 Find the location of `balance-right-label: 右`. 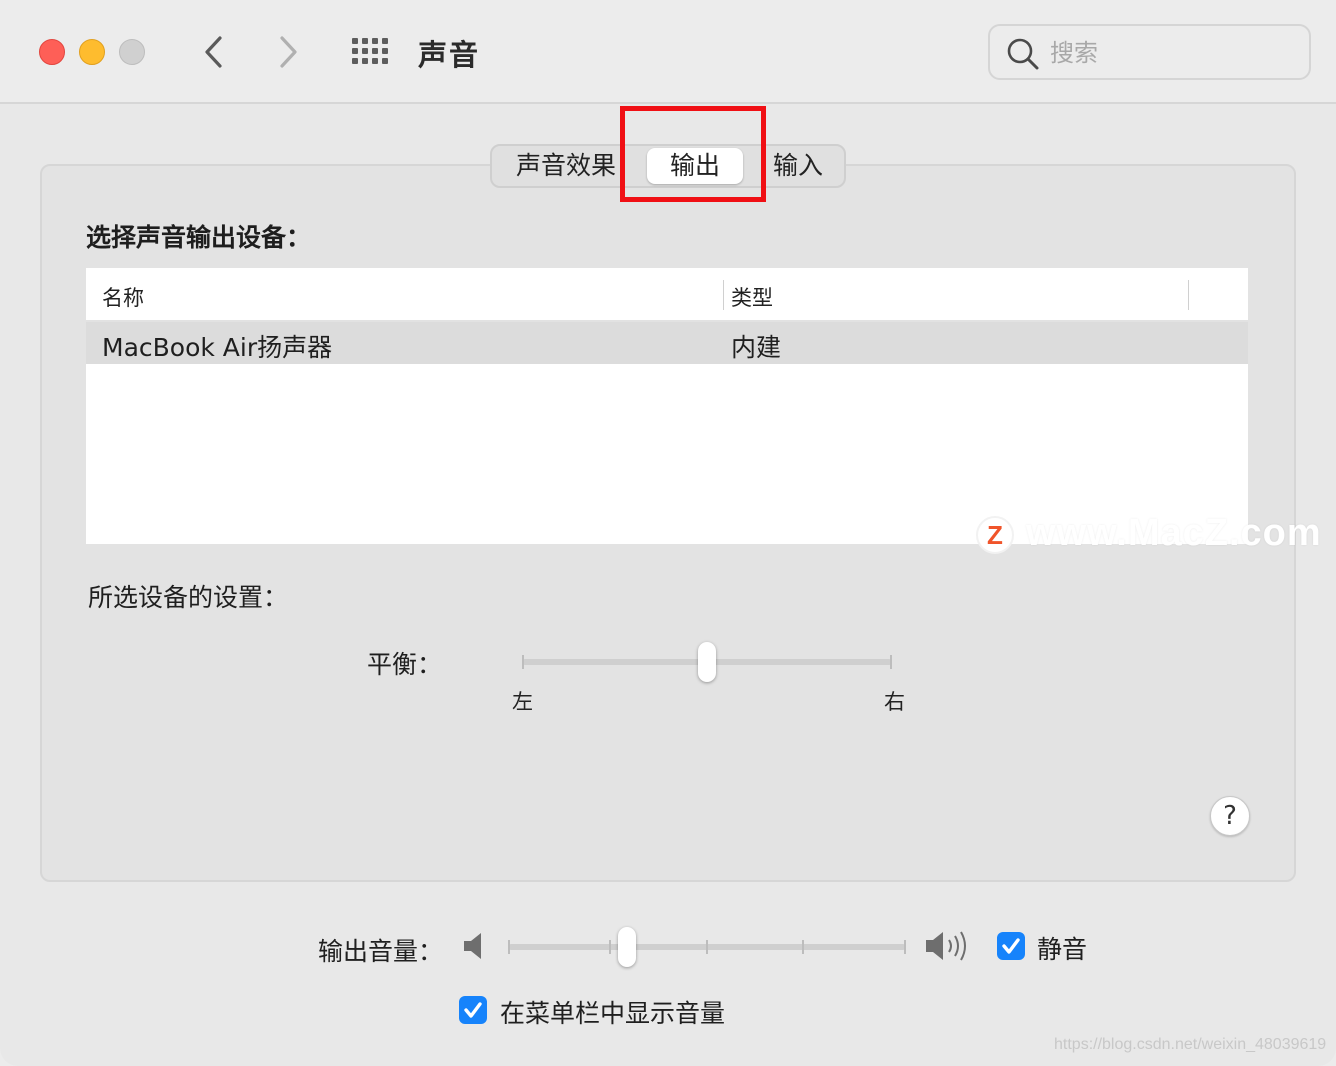

balance-right-label: 右 is located at coordinates (894, 702).